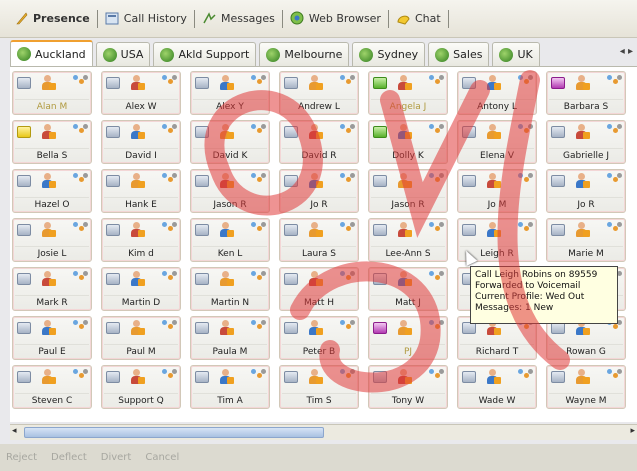 This screenshot has width=637, height=471. I want to click on contact-card: Andrew L, so click(319, 93).